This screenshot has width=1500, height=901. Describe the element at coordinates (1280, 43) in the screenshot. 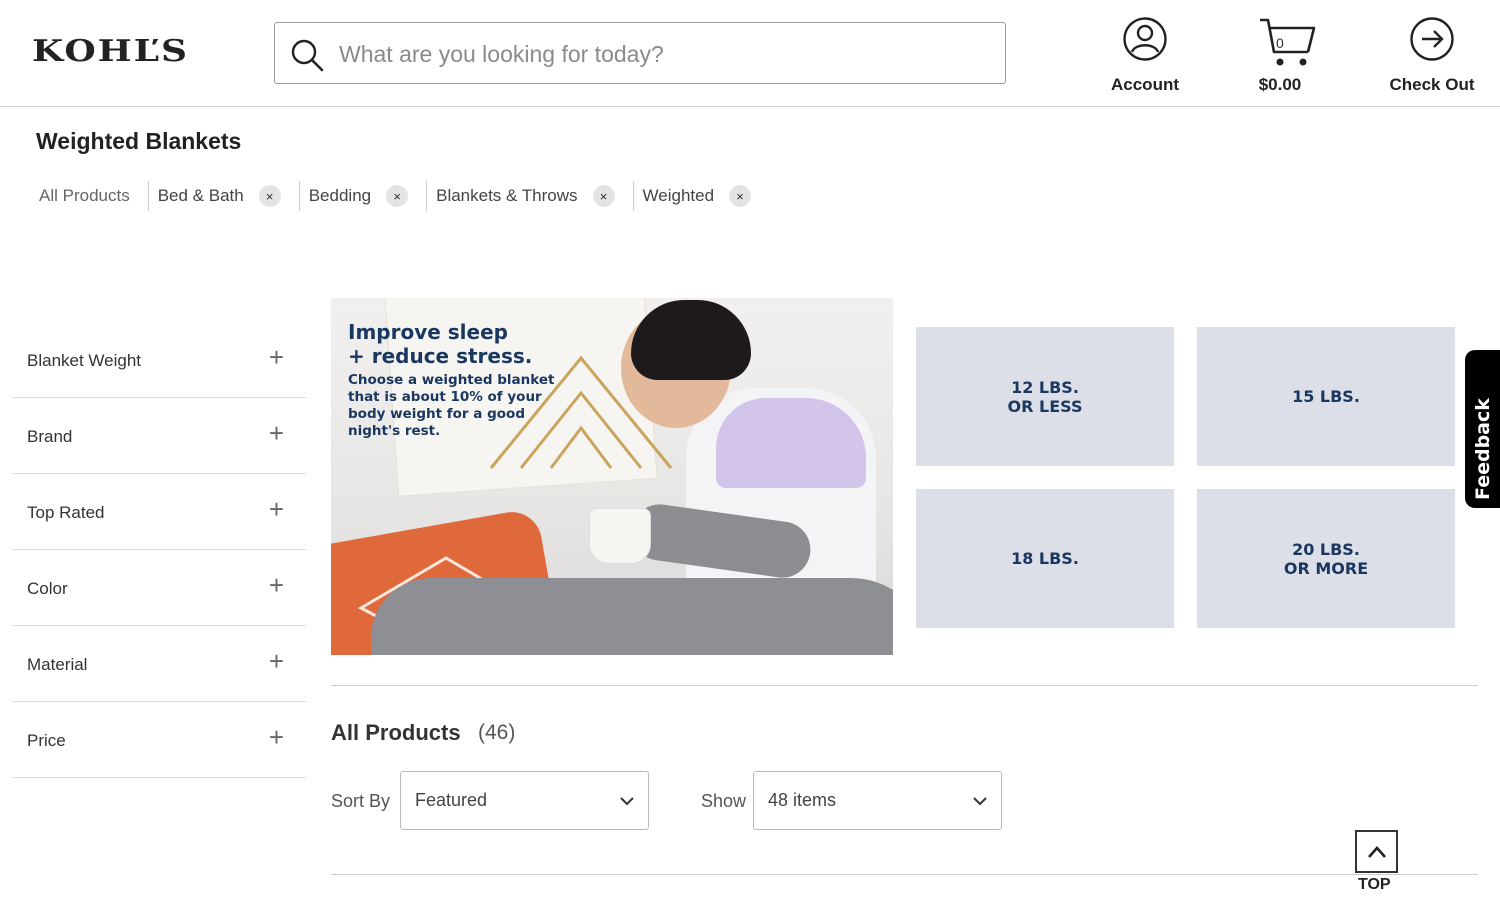

I see `cart-count: 0` at that location.